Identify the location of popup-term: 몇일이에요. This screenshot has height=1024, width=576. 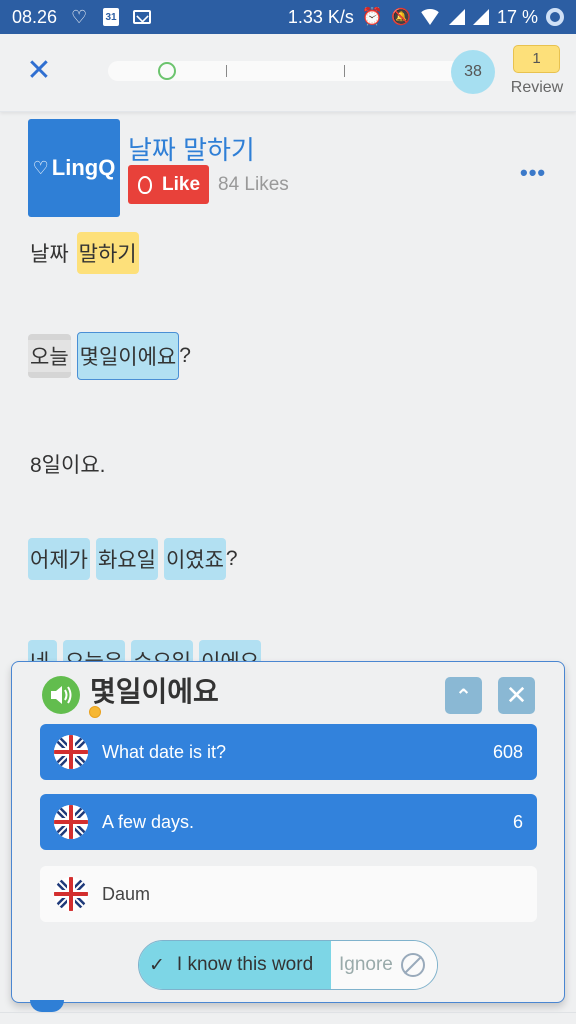
(154, 691).